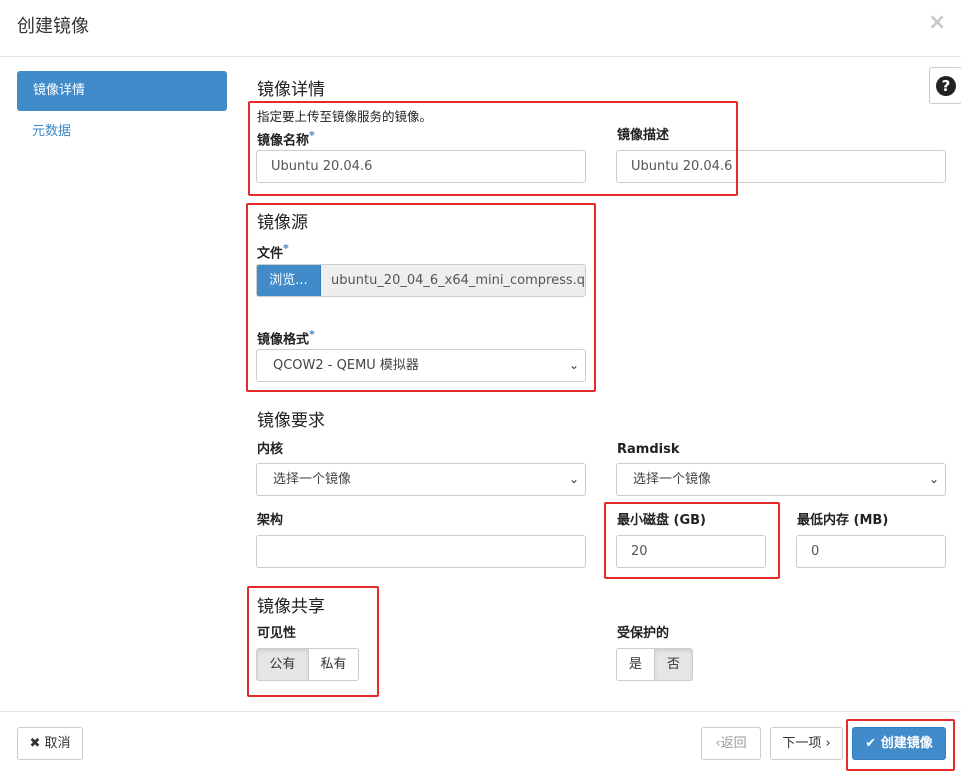 Image resolution: width=961 pixels, height=774 pixels. What do you see at coordinates (643, 633) in the screenshot?
I see `protected-label: 受保护的` at bounding box center [643, 633].